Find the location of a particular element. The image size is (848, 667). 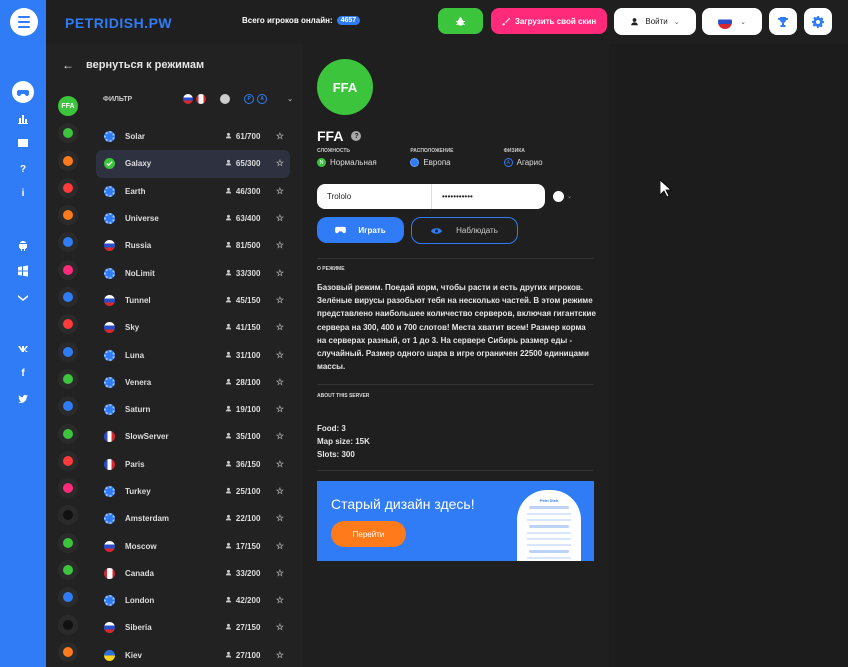

mode-ring-icon is located at coordinates (68, 433).